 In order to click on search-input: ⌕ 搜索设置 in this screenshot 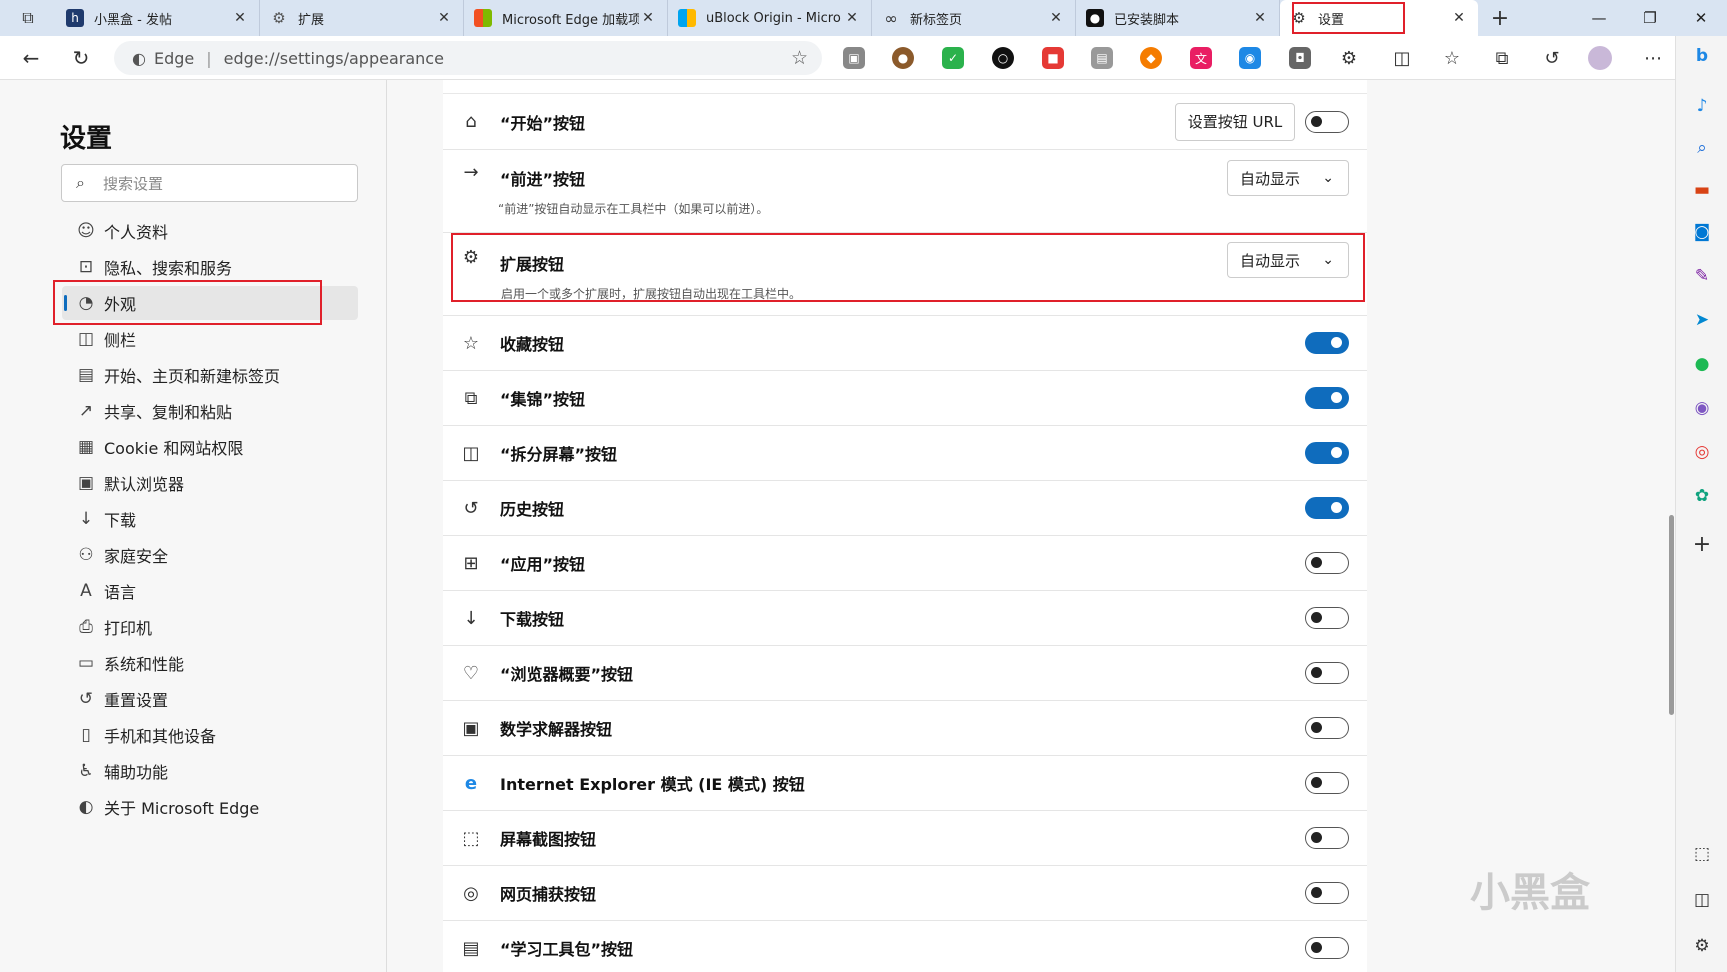, I will do `click(209, 183)`.